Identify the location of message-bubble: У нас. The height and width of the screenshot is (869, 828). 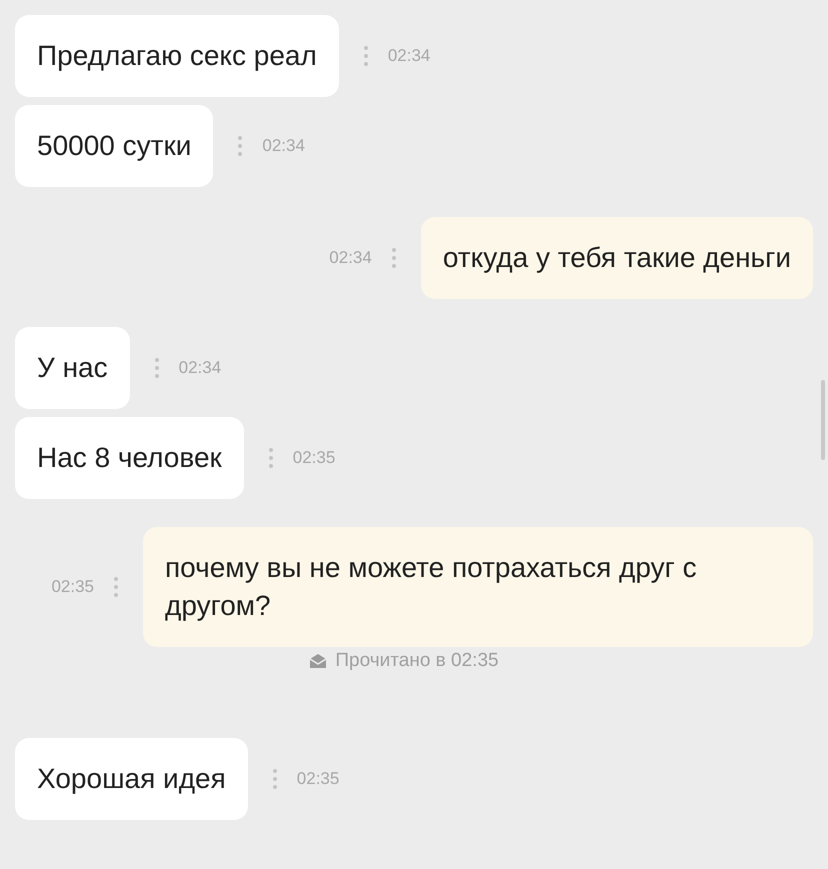
(72, 368).